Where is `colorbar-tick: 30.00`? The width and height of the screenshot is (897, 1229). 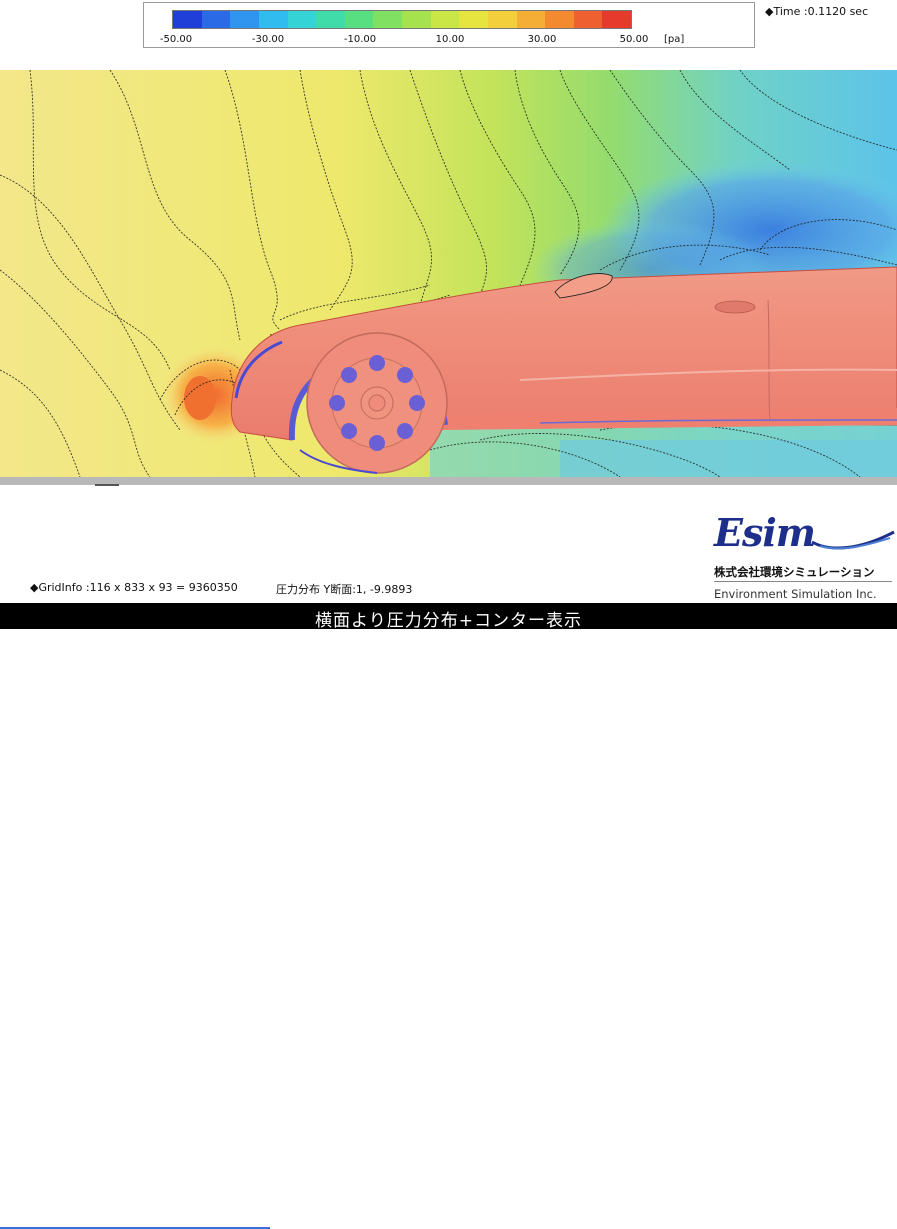 colorbar-tick: 30.00 is located at coordinates (542, 39).